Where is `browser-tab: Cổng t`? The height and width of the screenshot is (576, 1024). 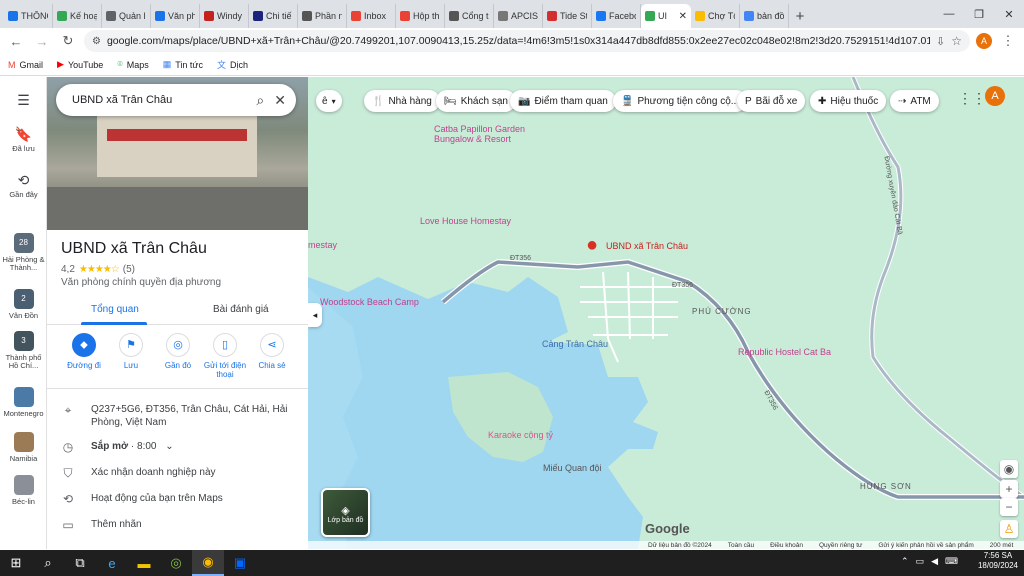
browser-tab: Cổng t is located at coordinates (469, 16).